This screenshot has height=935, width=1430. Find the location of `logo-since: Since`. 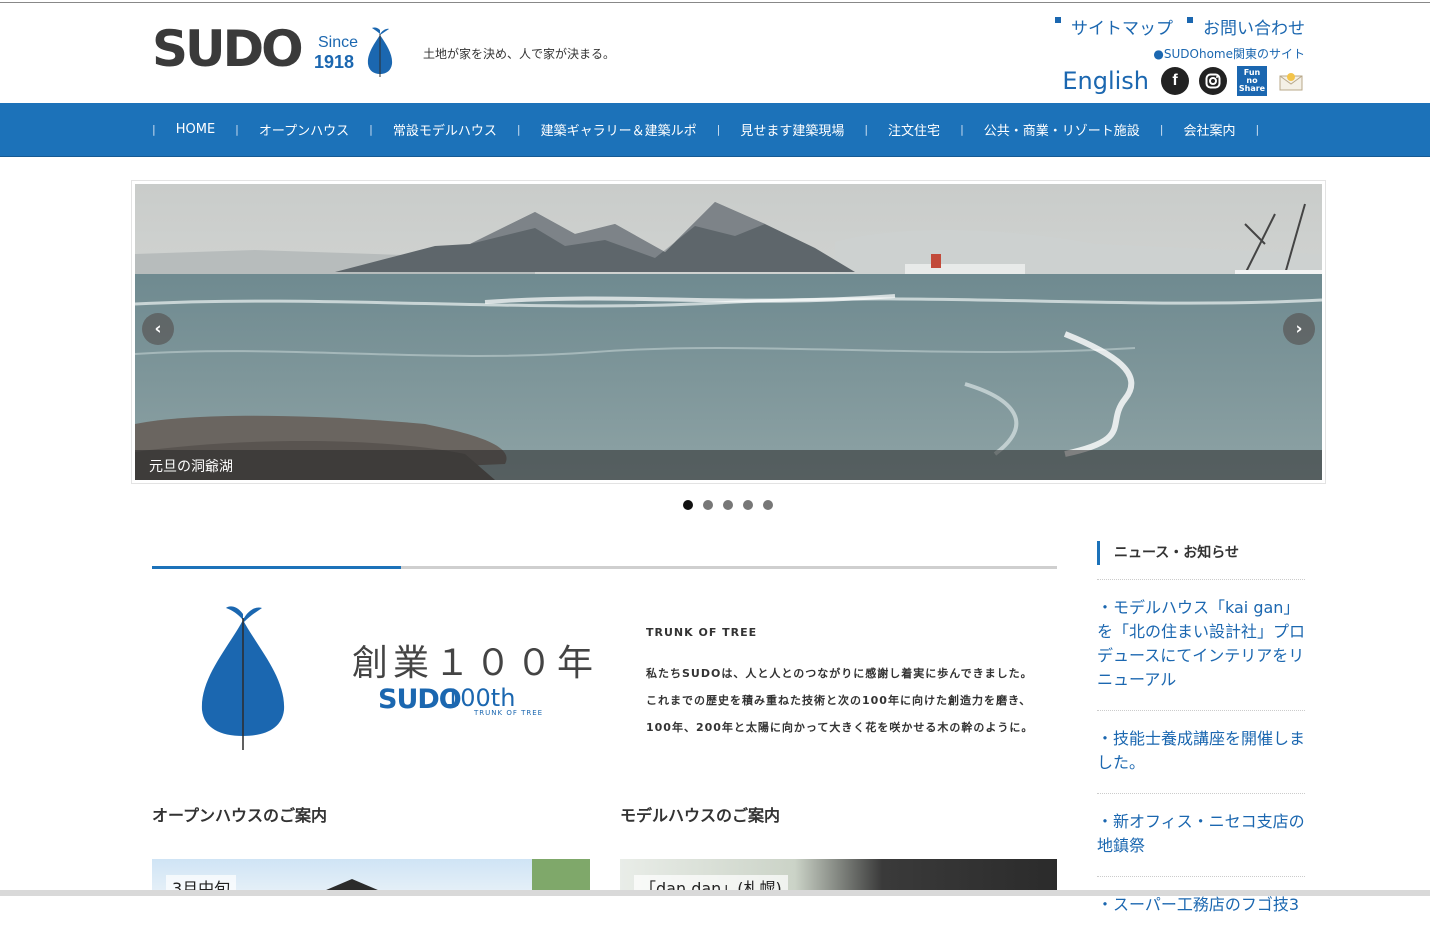

logo-since: Since is located at coordinates (338, 42).